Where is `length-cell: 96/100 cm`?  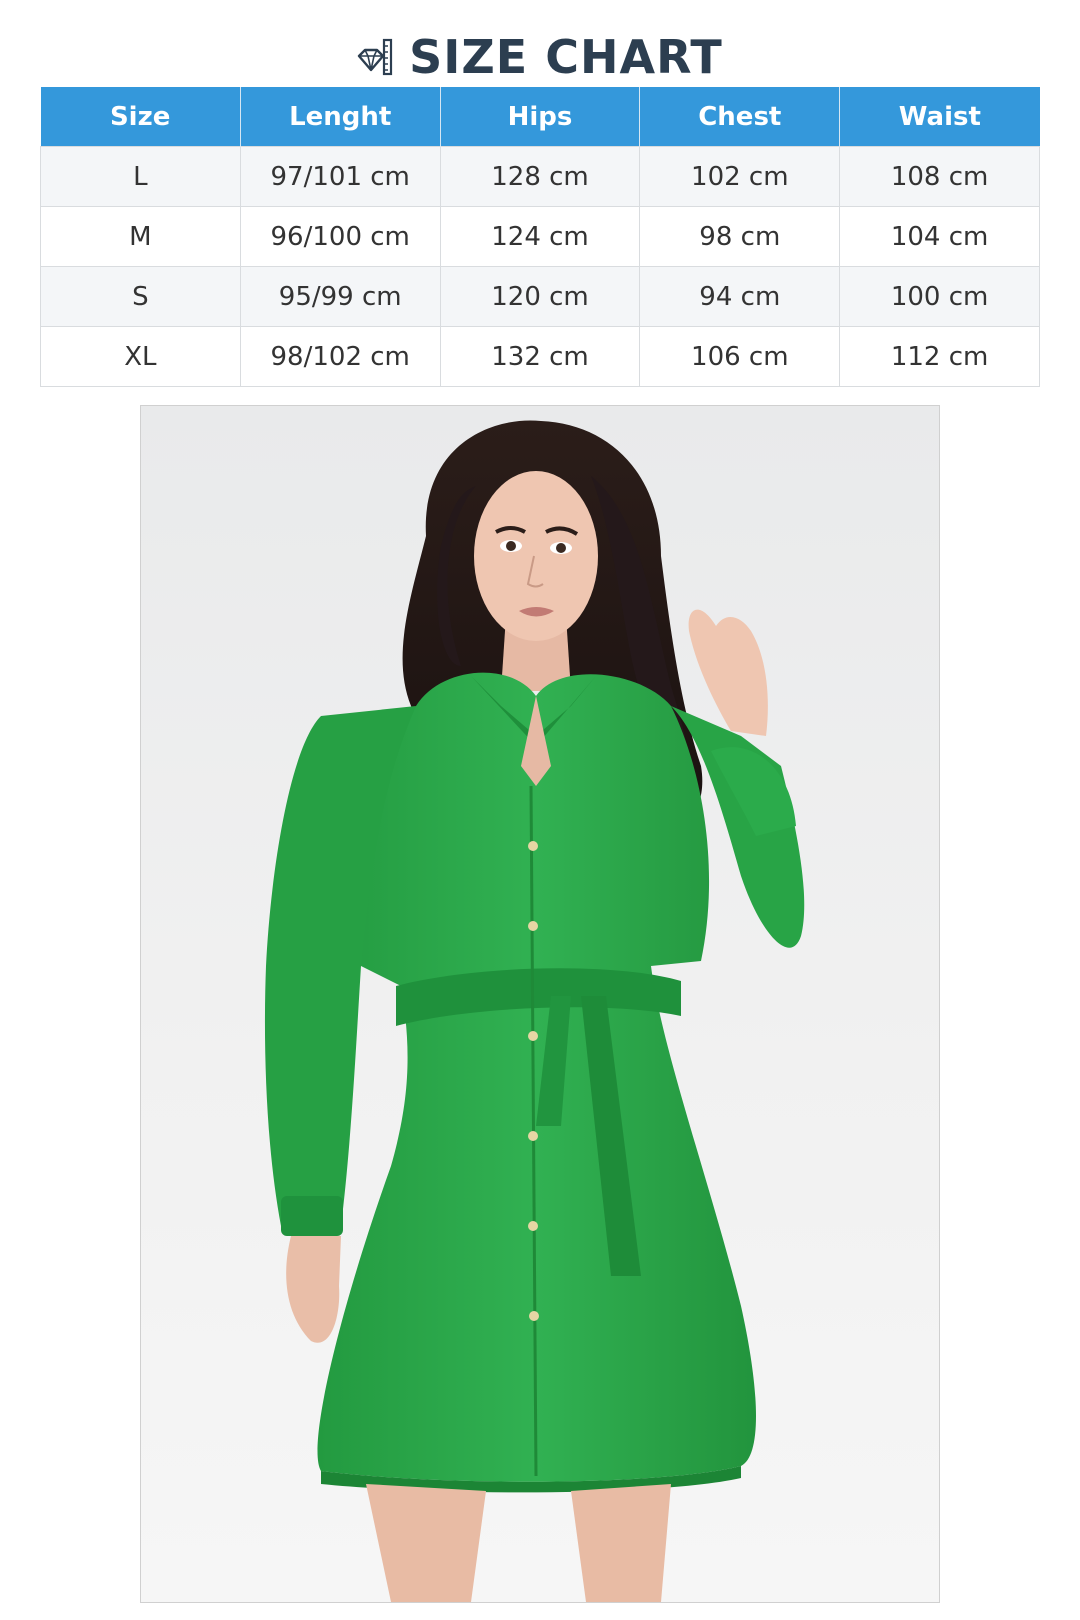
length-cell: 96/100 cm is located at coordinates (340, 236).